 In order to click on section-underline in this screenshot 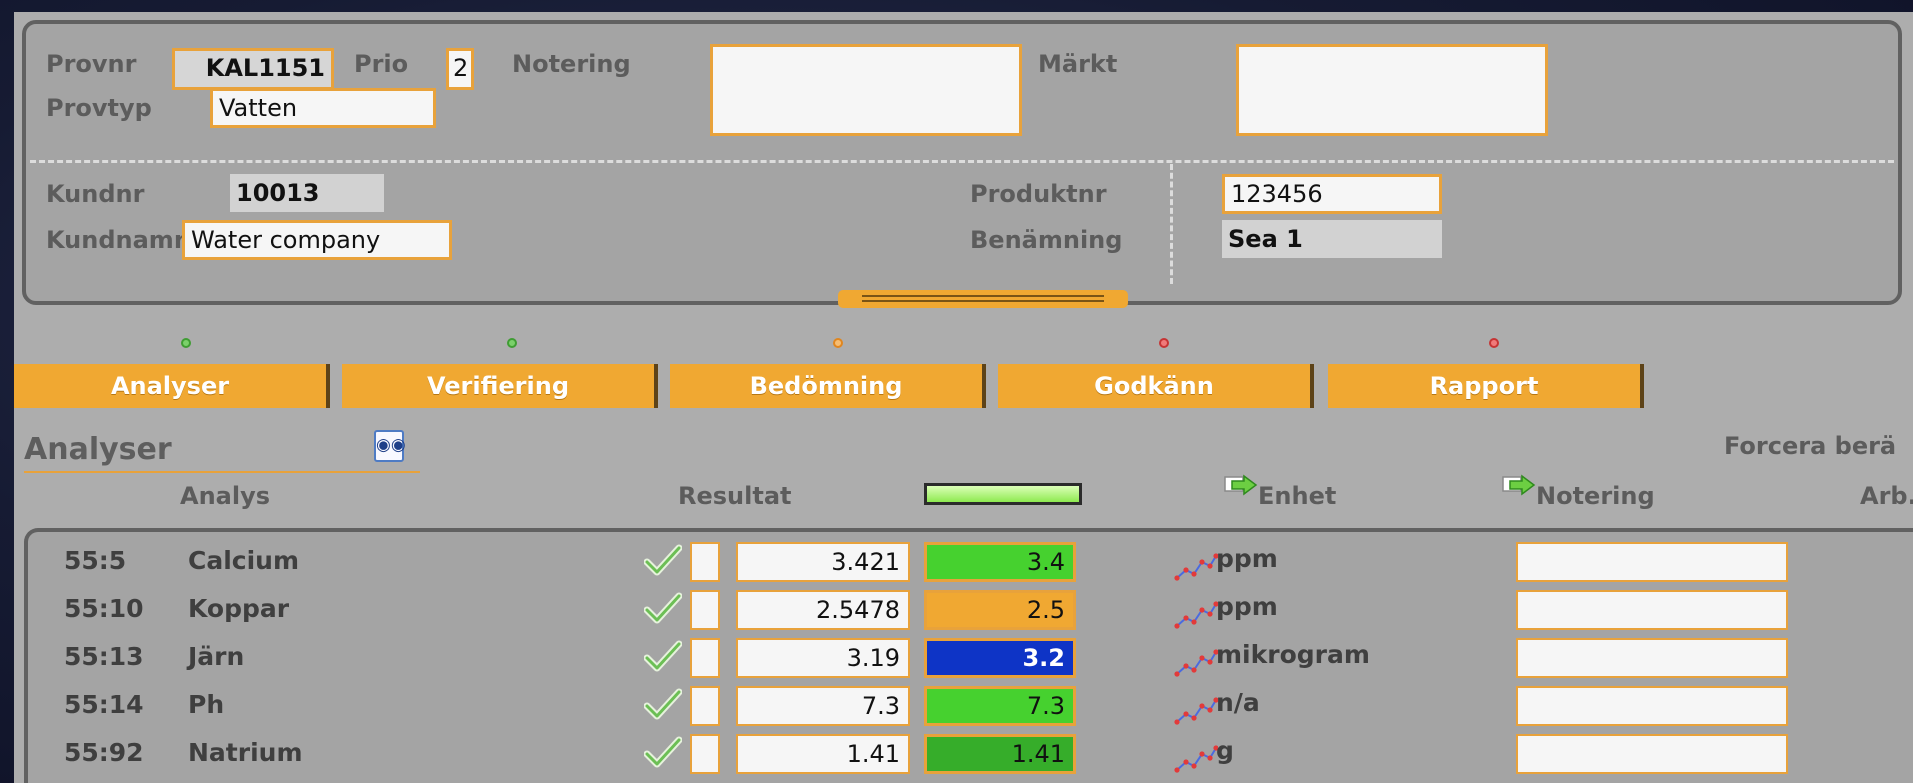, I will do `click(222, 472)`.